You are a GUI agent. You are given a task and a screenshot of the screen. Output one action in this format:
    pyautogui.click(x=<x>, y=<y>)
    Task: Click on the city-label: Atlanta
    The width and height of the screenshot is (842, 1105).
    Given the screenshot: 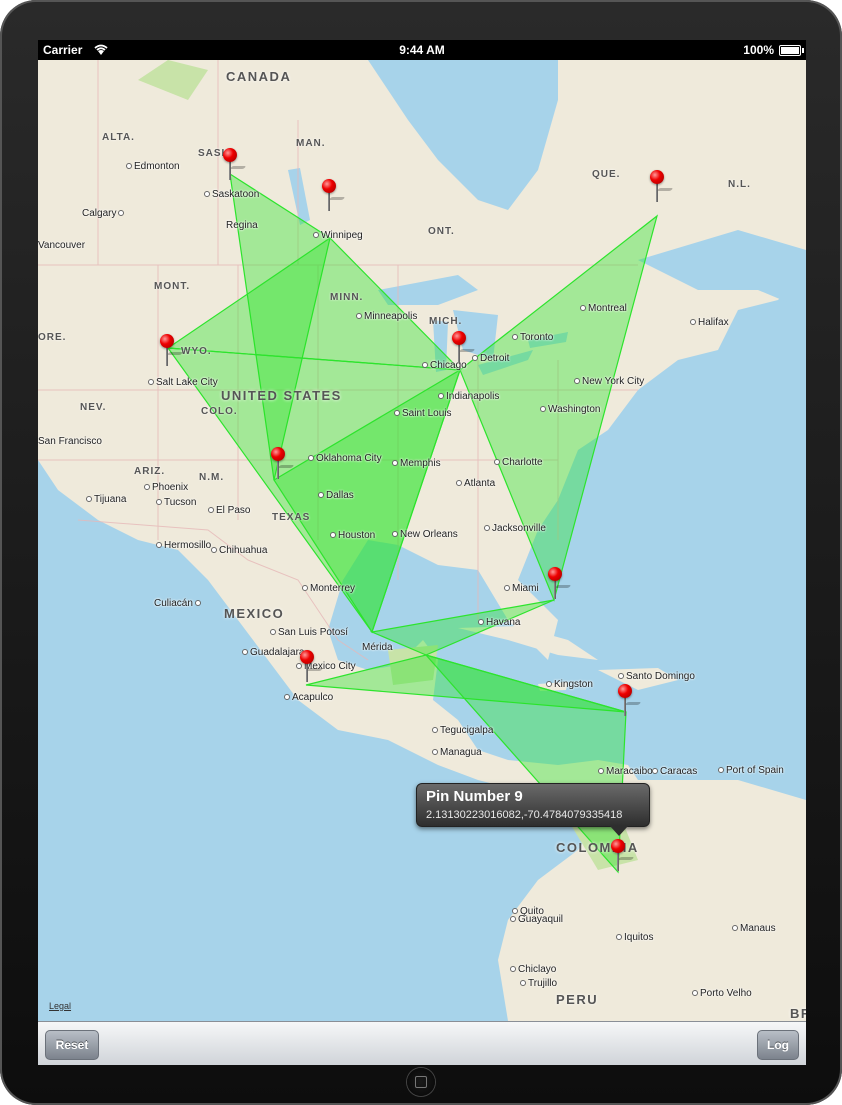 What is the action you would take?
    pyautogui.click(x=475, y=483)
    